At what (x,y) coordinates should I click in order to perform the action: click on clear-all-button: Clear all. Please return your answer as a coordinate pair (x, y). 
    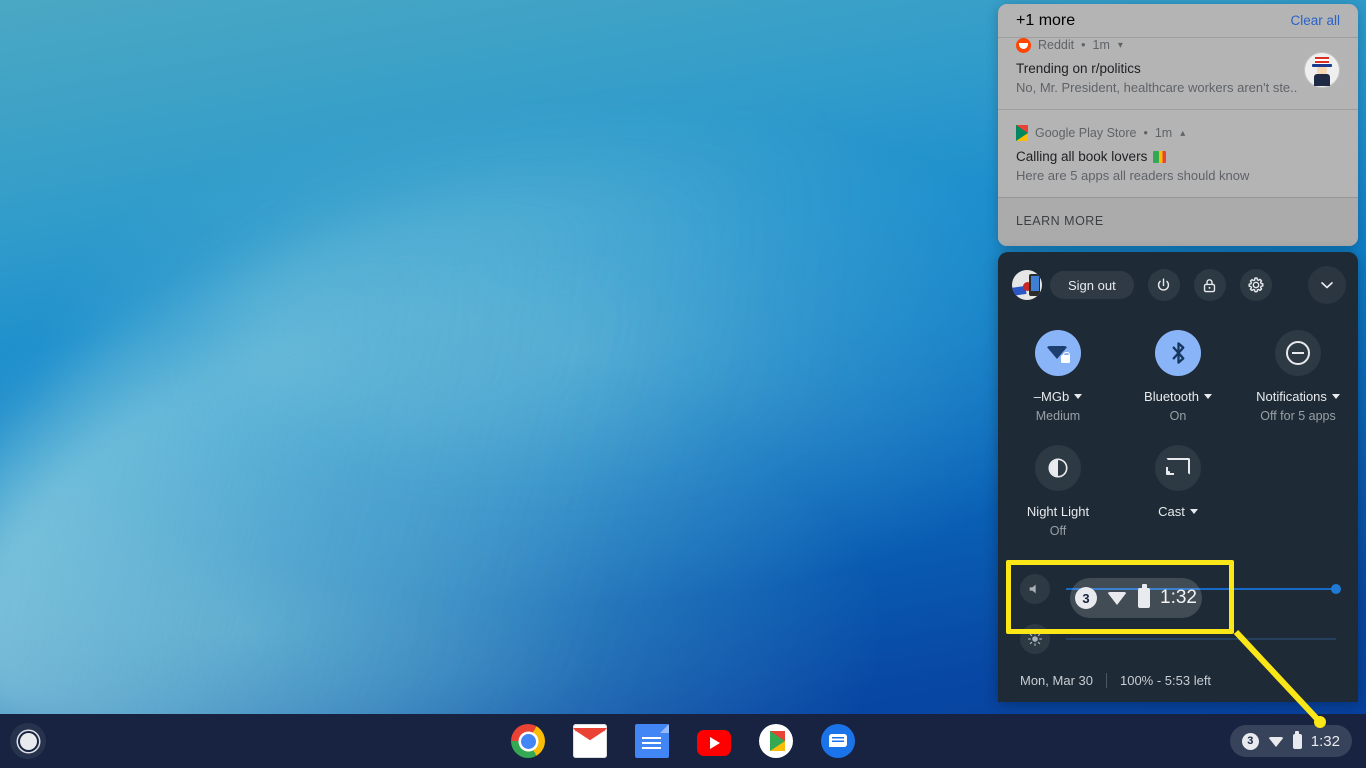
    Looking at the image, I should click on (1315, 20).